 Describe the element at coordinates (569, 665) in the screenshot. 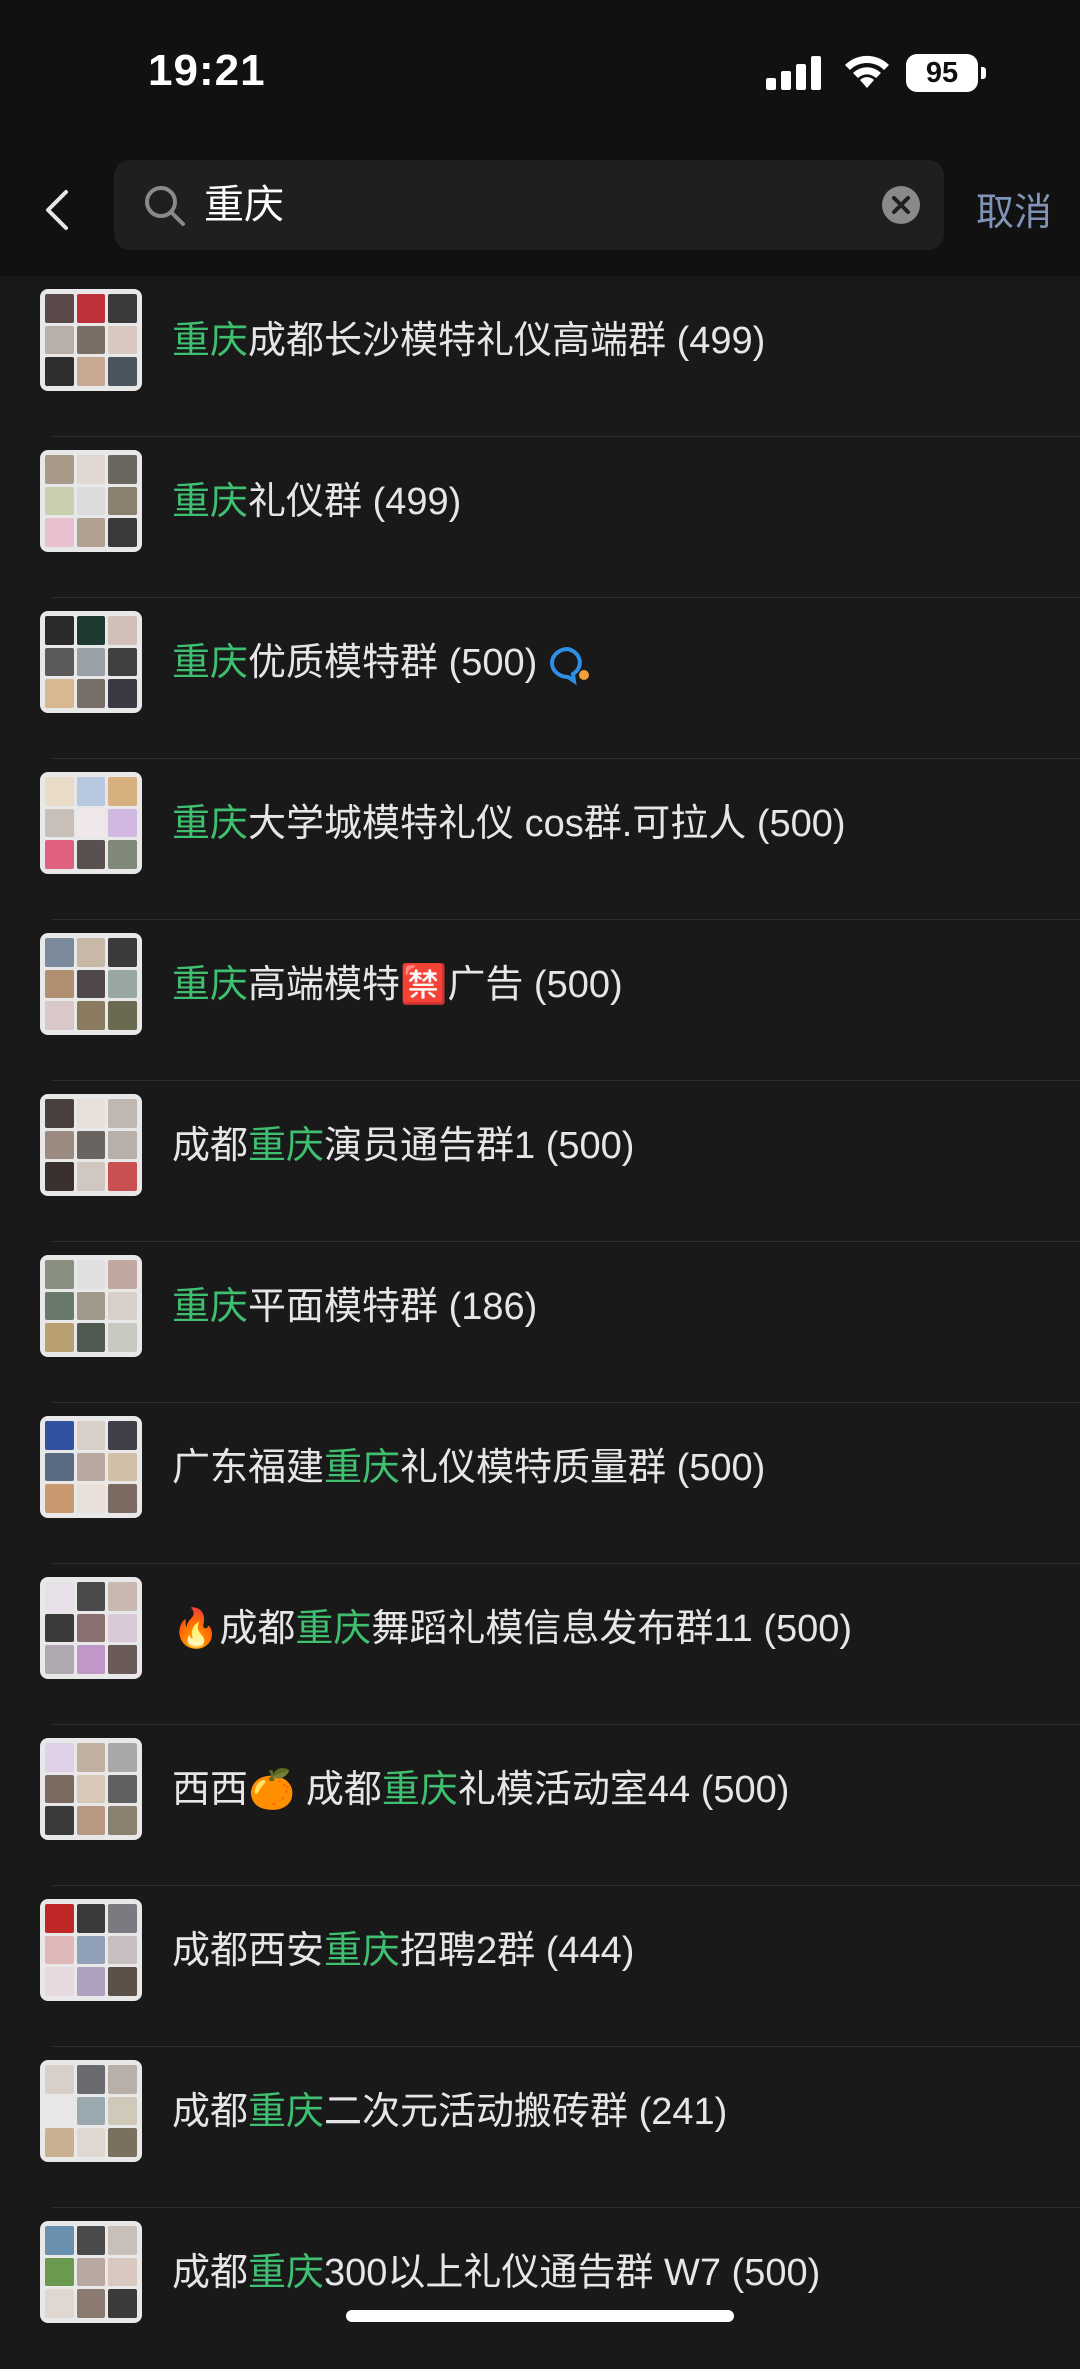

I see `group-chat-icon` at that location.